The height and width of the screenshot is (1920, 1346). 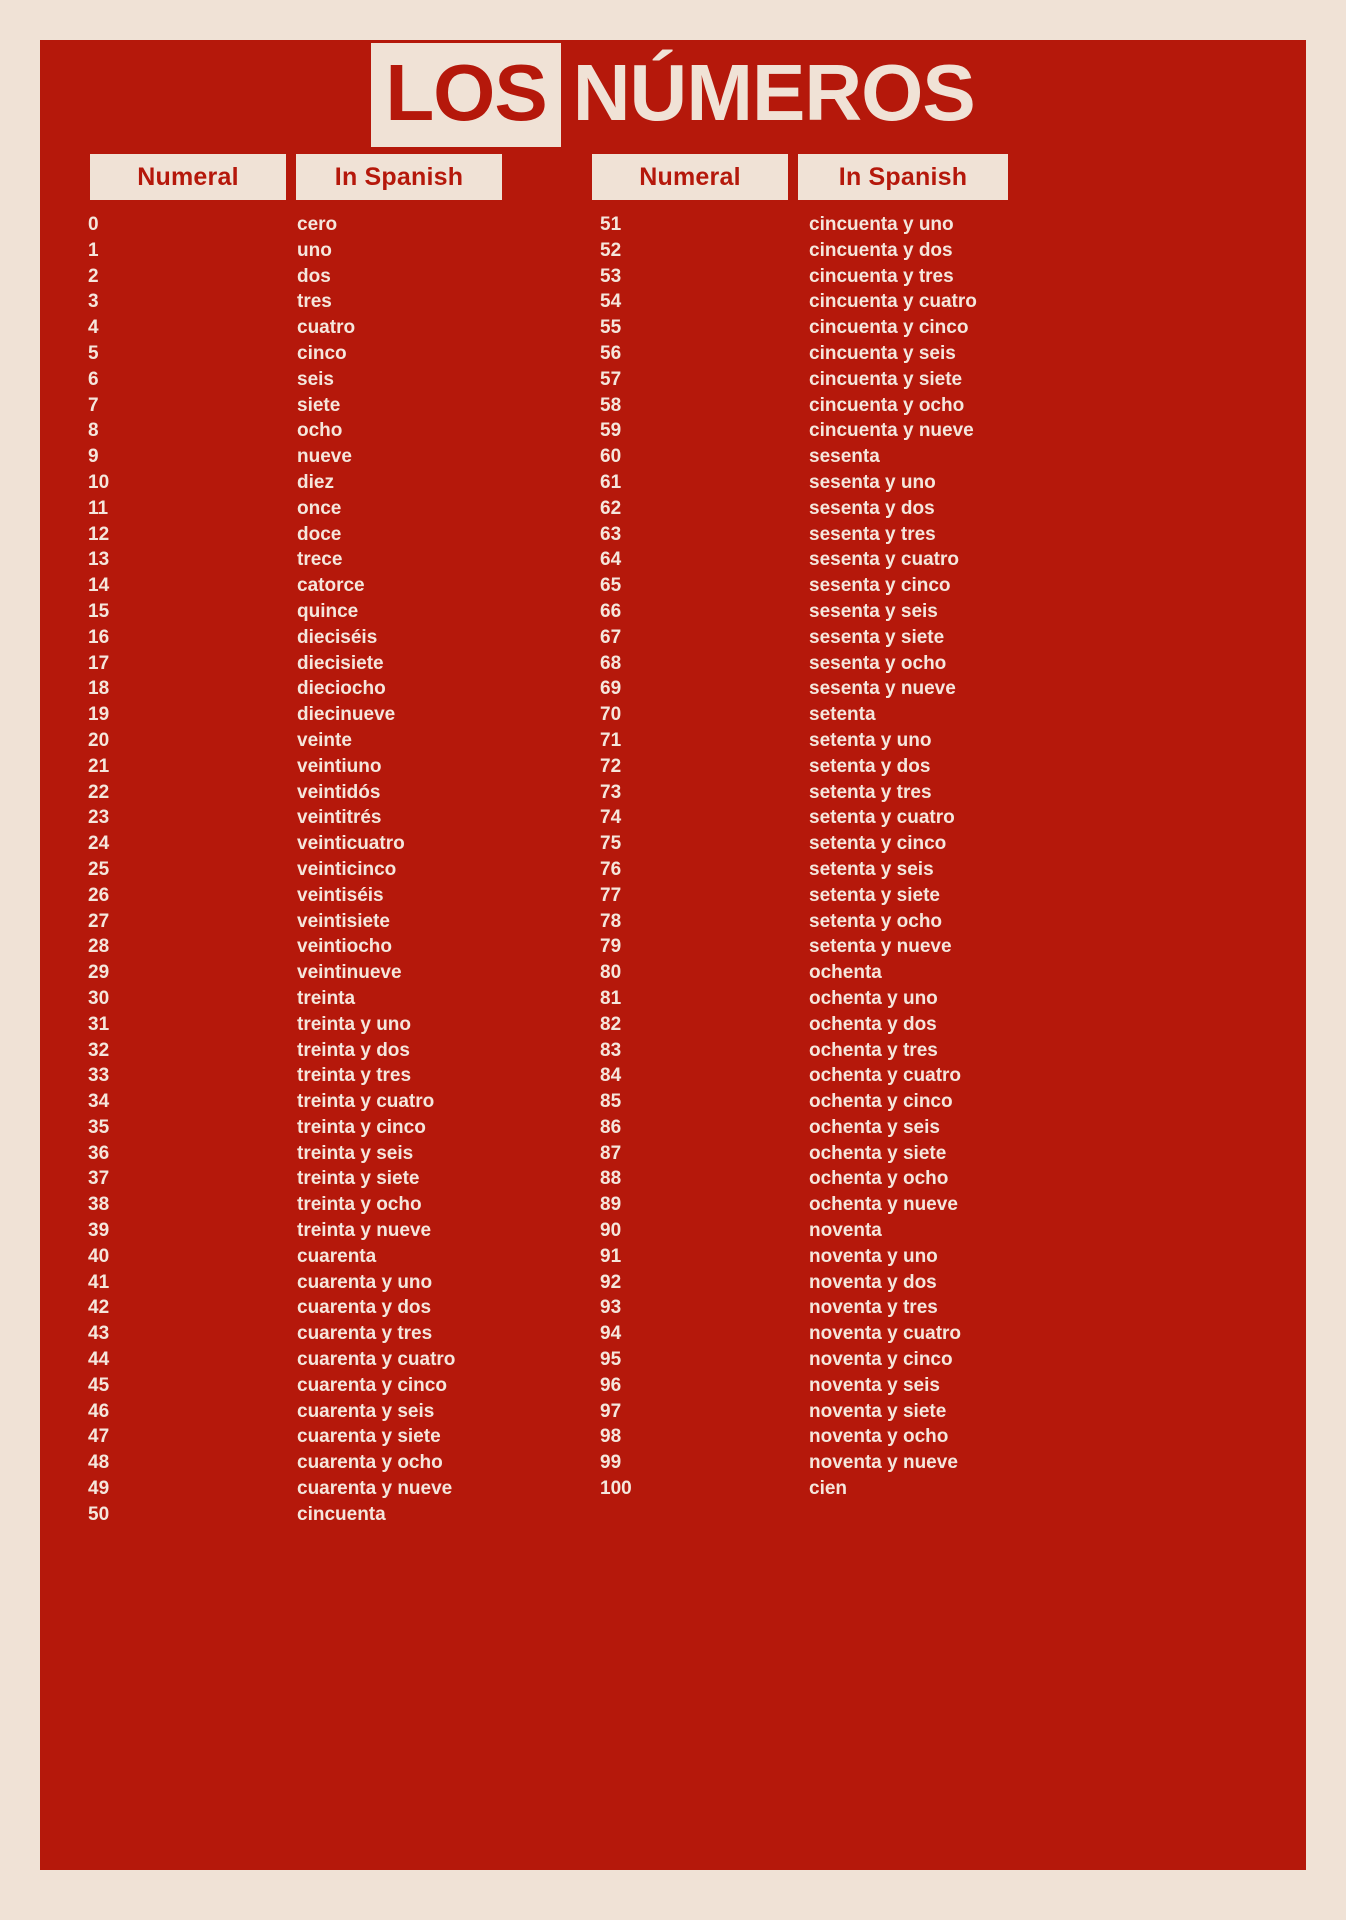 What do you see at coordinates (93, 431) in the screenshot?
I see `cell-numeral: 8` at bounding box center [93, 431].